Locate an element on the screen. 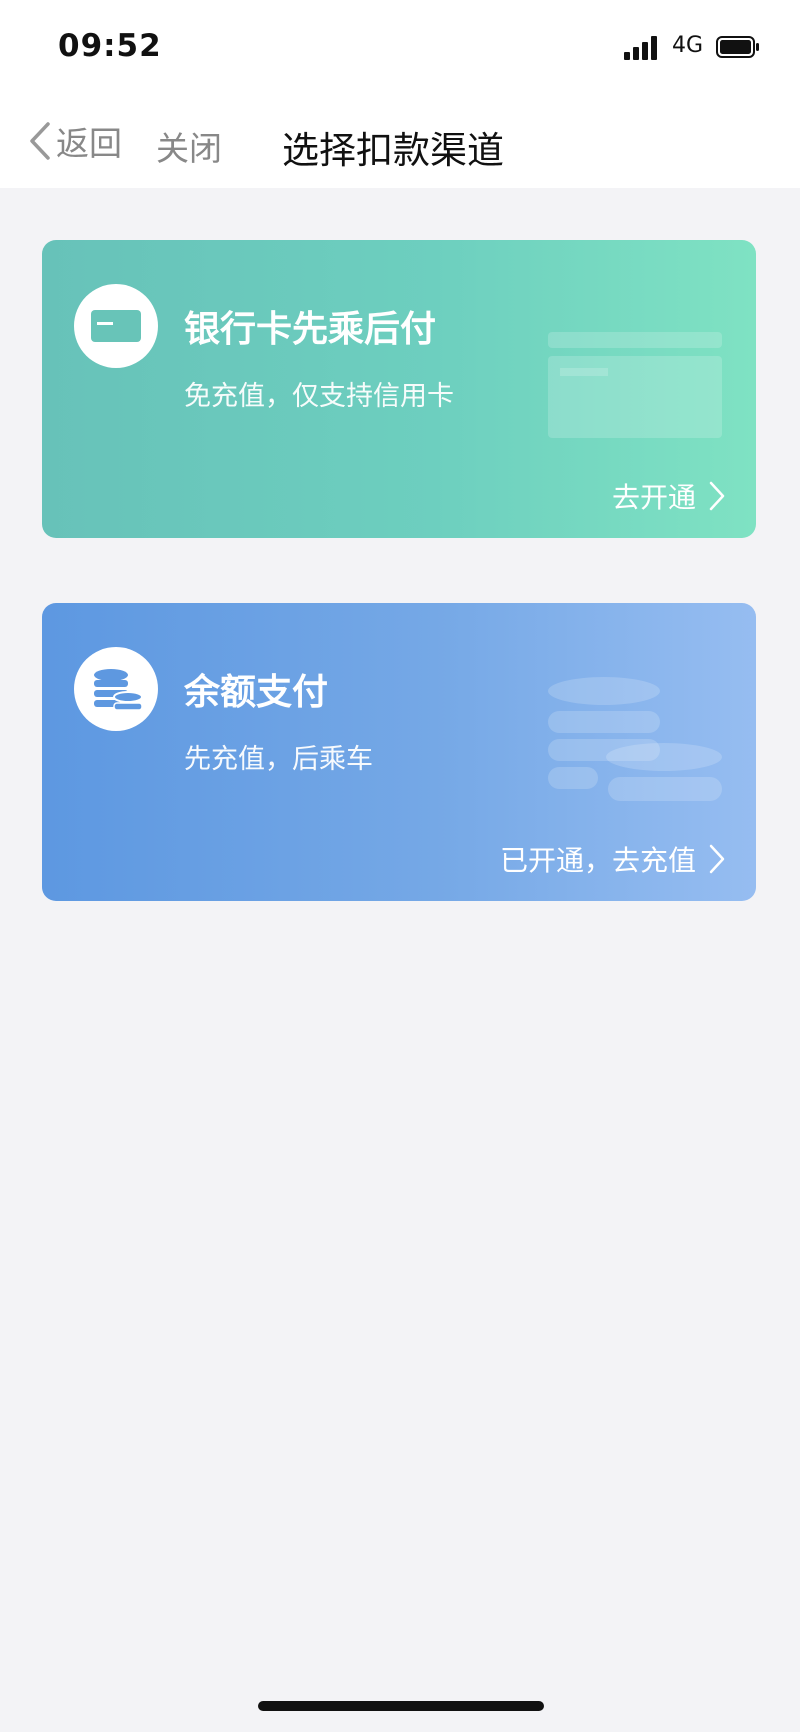 The height and width of the screenshot is (1732, 800). coins-icon is located at coordinates (116, 689).